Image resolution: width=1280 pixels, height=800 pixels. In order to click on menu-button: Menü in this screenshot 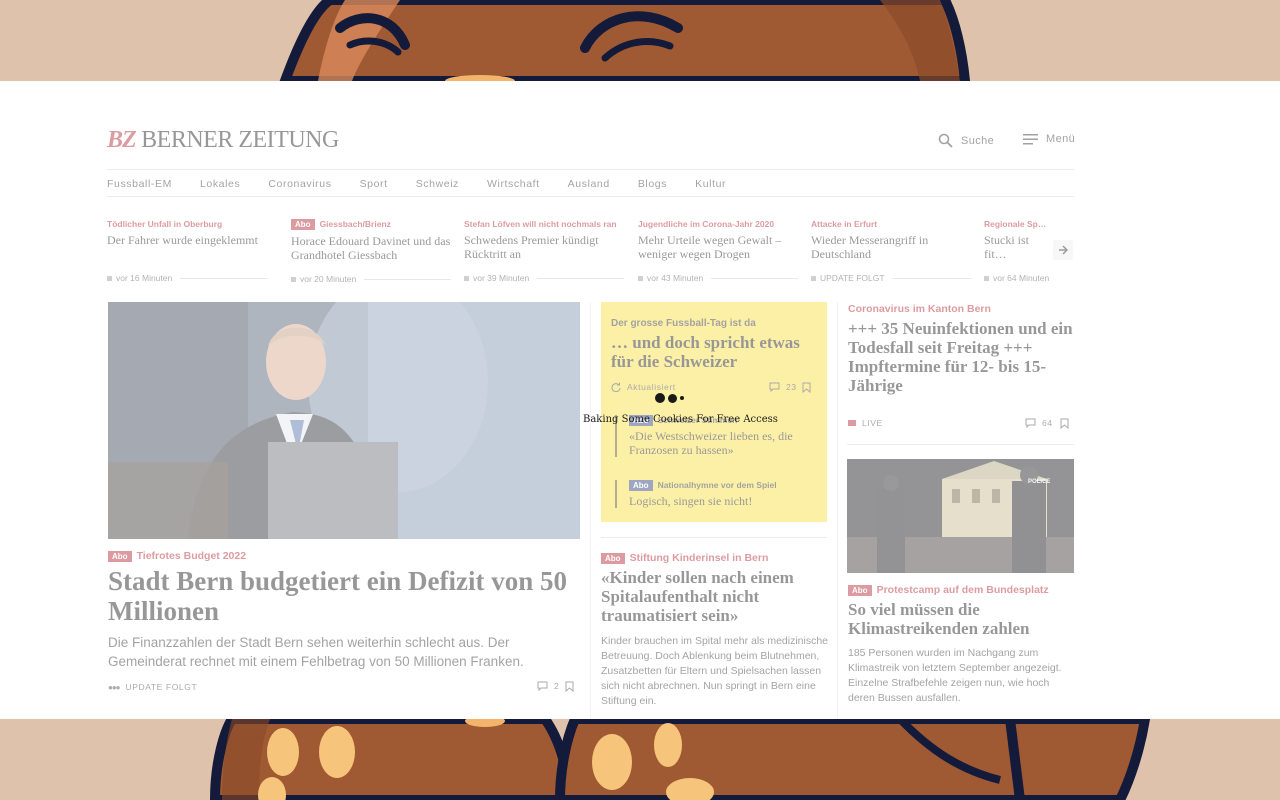, I will do `click(1049, 139)`.